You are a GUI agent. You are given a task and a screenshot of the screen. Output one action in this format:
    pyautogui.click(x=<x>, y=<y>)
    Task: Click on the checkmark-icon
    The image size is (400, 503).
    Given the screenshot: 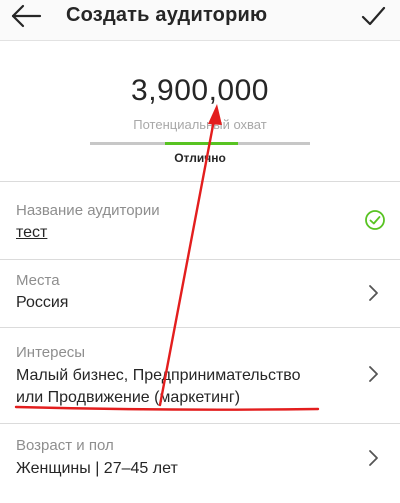 What is the action you would take?
    pyautogui.click(x=373, y=16)
    